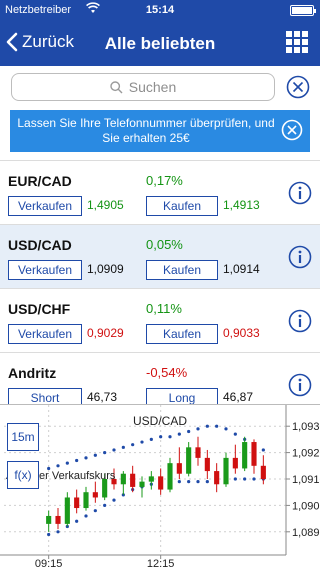 This screenshot has height=568, width=320. Describe the element at coordinates (40, 245) in the screenshot. I see `instrument-symbol: USD/CAD` at that location.